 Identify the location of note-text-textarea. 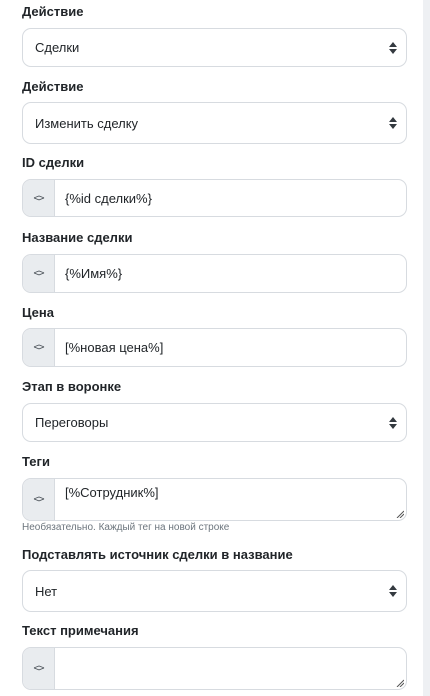
(230, 668).